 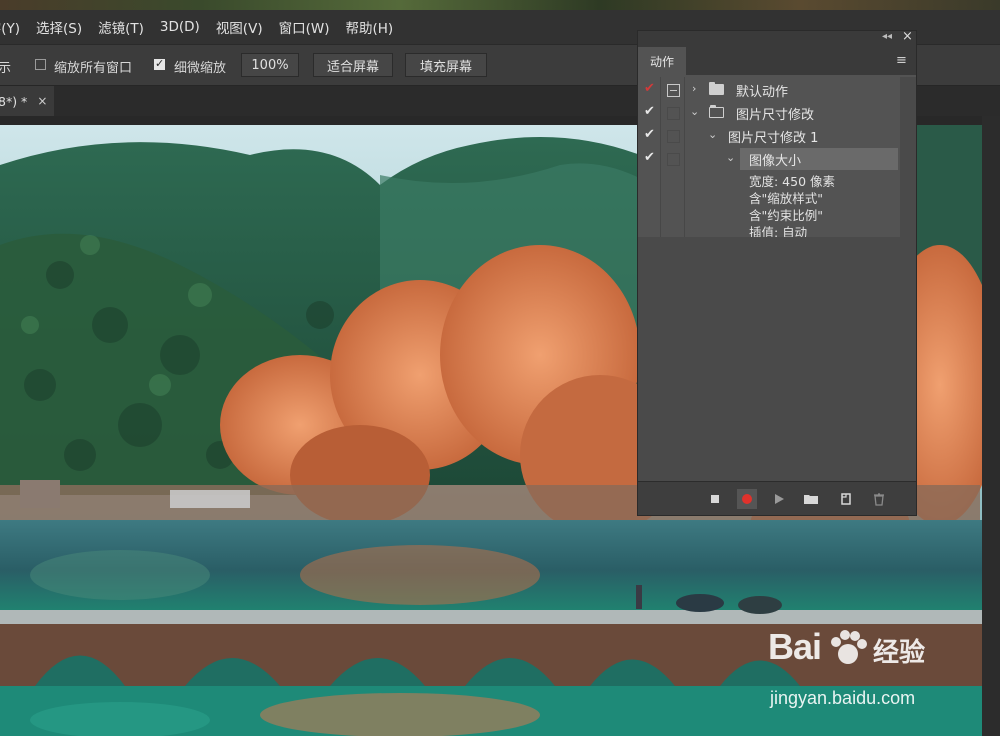 I want to click on action-set-default: ✔ › 默认动作, so click(x=769, y=90).